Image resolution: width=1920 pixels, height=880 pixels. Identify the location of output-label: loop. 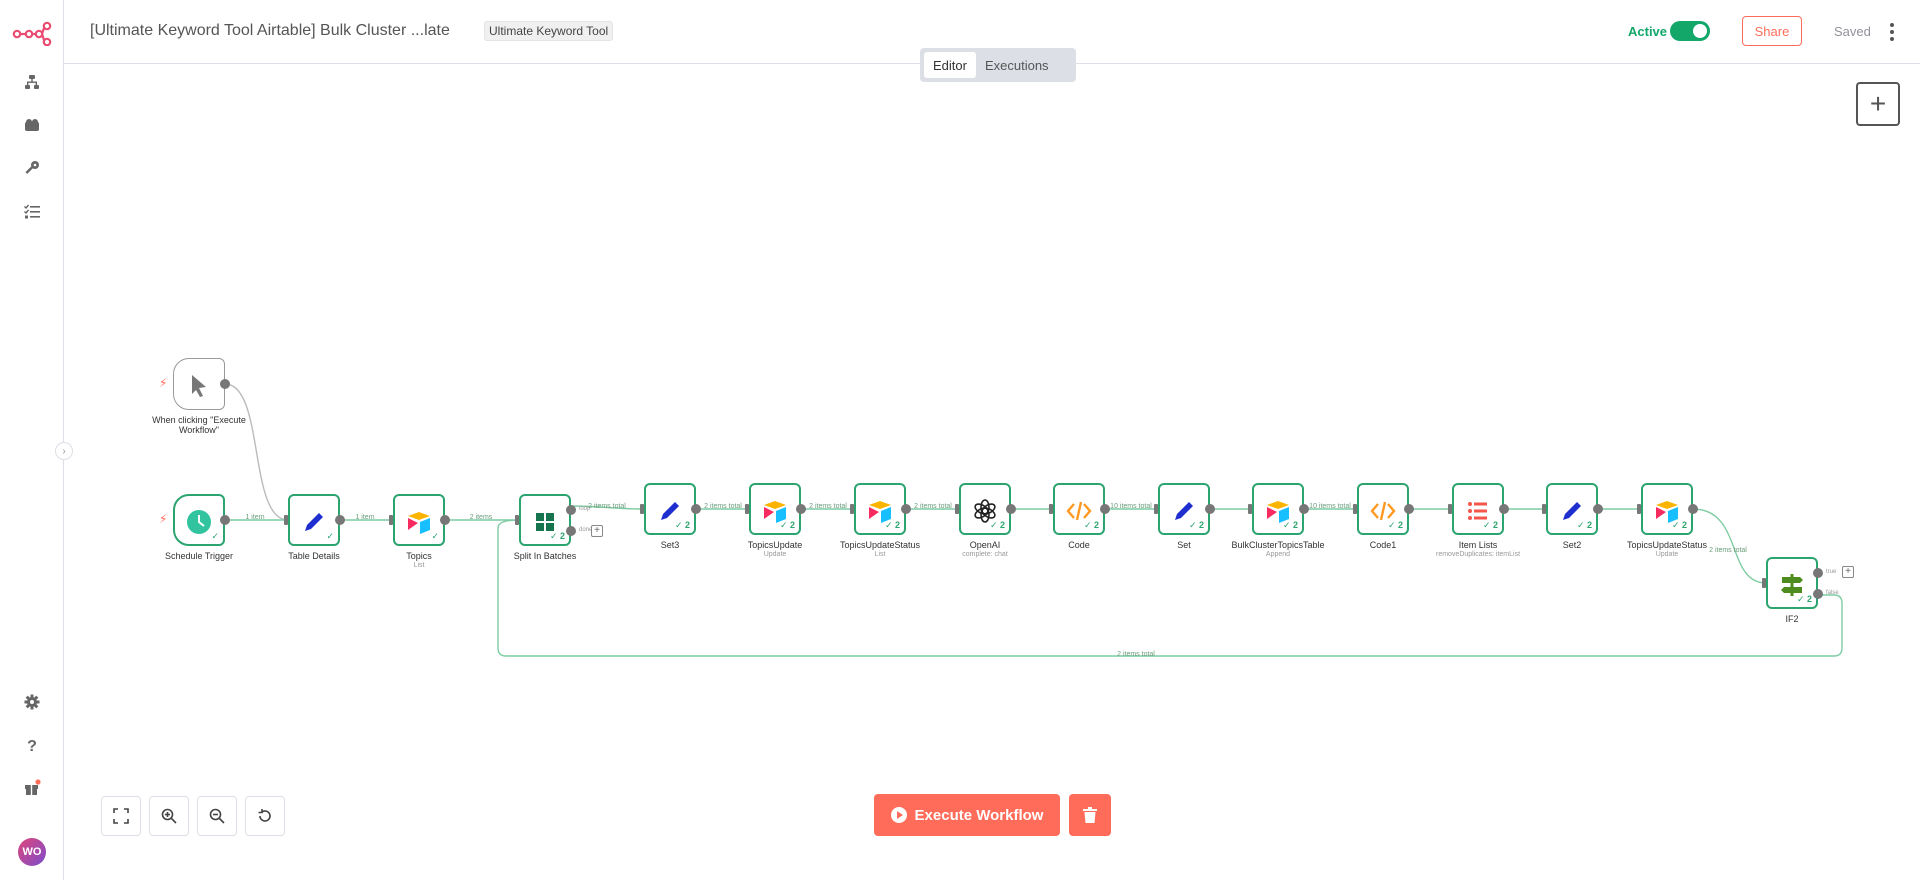
(585, 509).